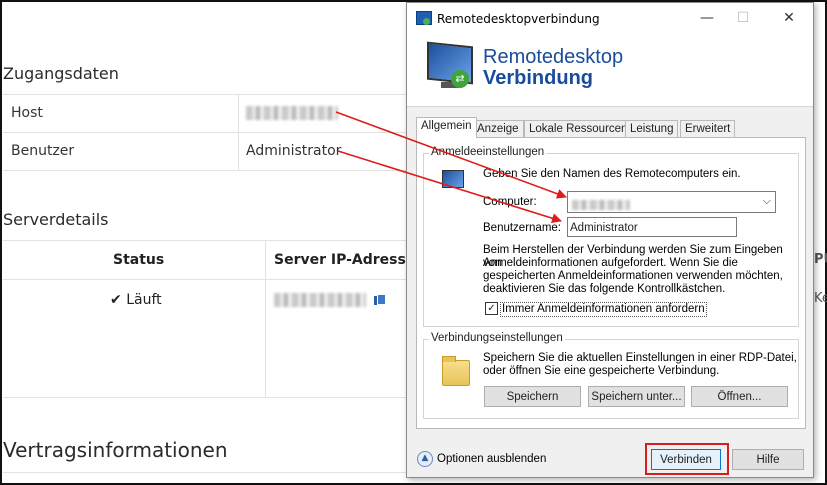 The width and height of the screenshot is (827, 485). What do you see at coordinates (610, 18) in the screenshot?
I see `title-bar: Remotedesktopverbindung — ☐ ✕` at bounding box center [610, 18].